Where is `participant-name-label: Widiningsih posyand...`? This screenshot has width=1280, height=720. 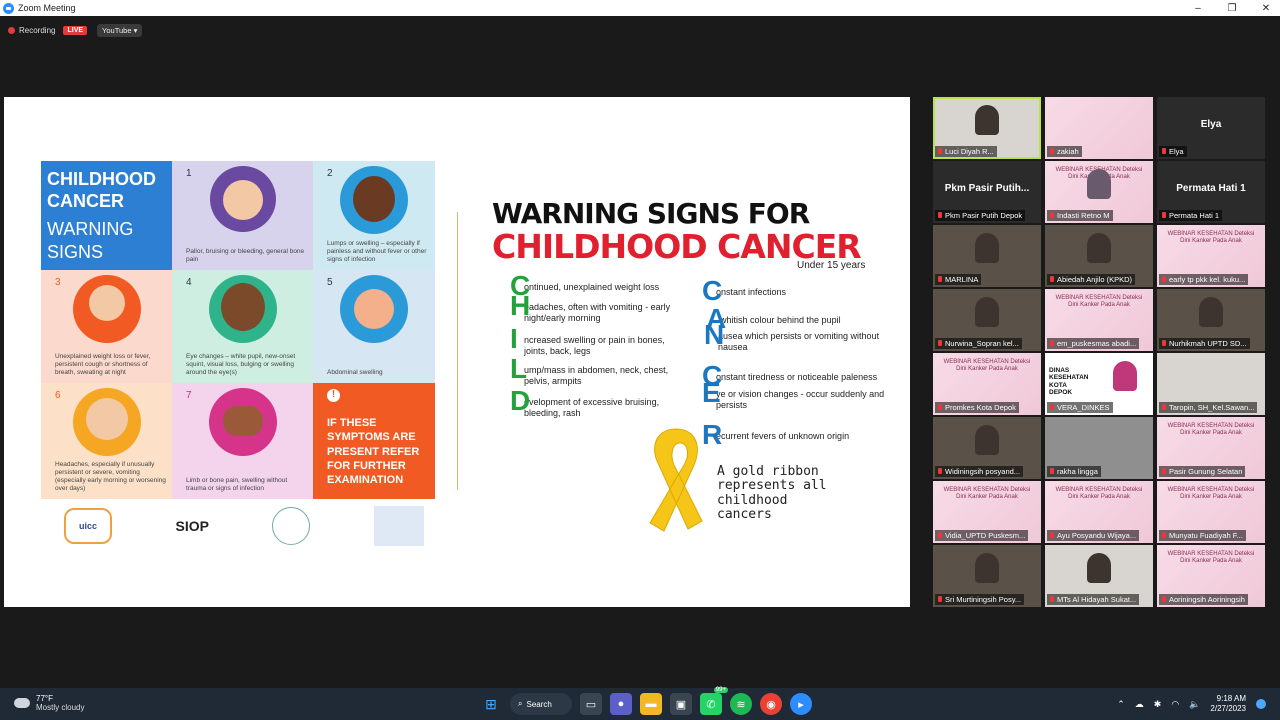 participant-name-label: Widiningsih posyand... is located at coordinates (979, 471).